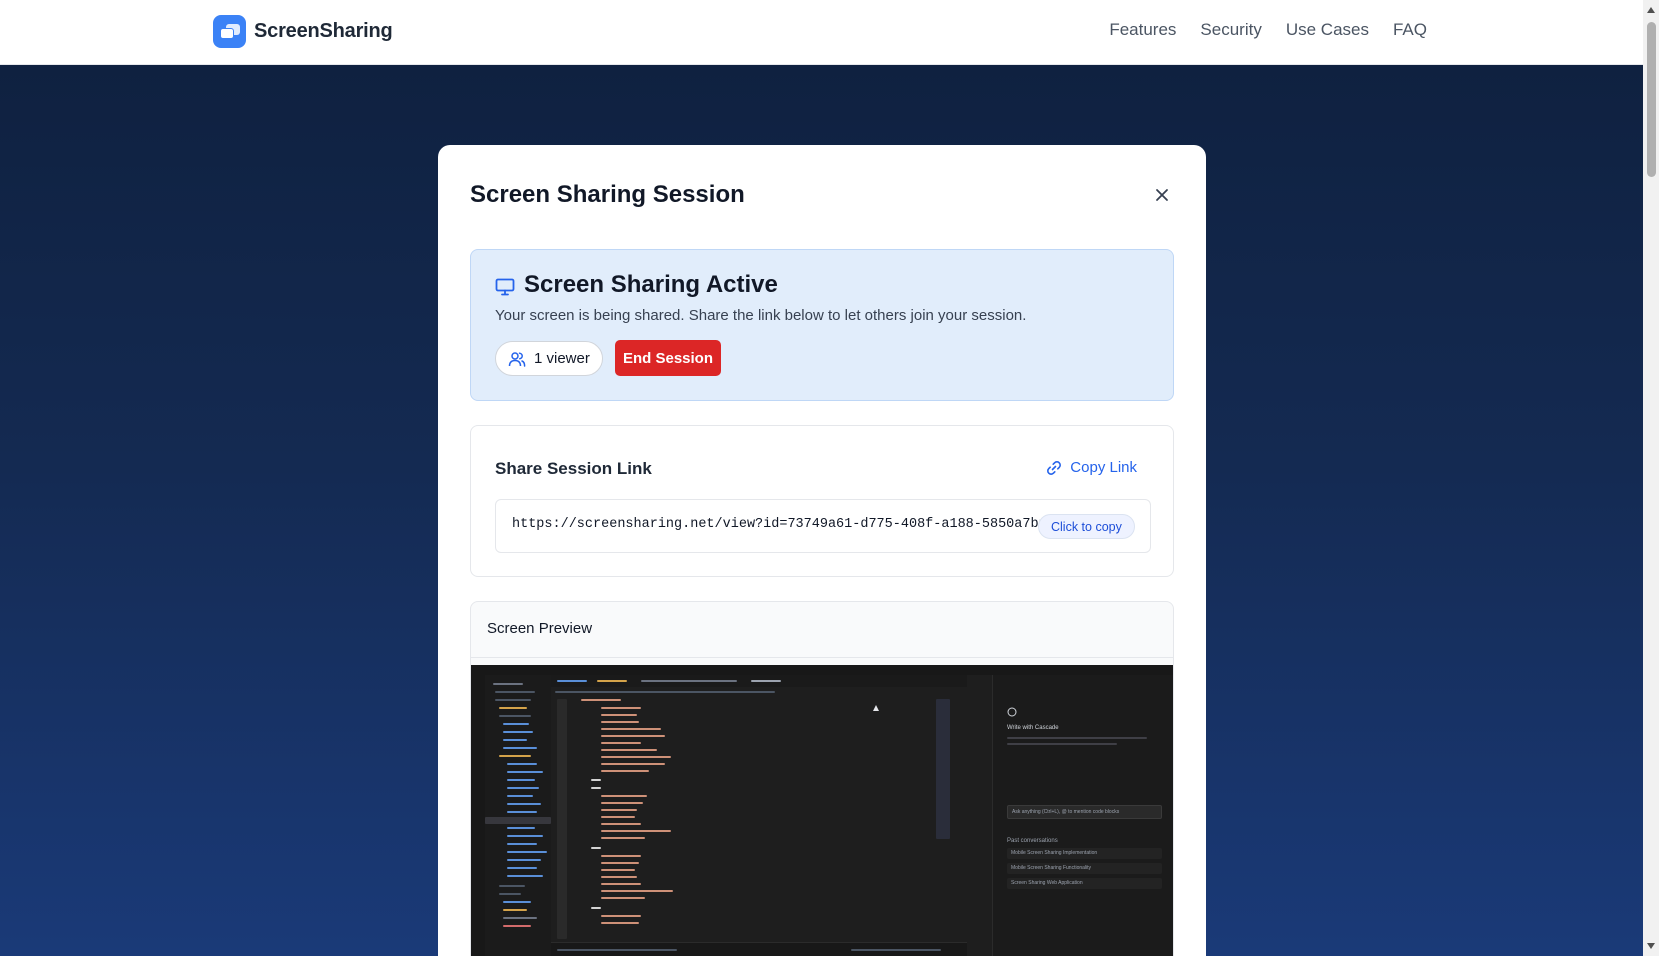 This screenshot has width=1659, height=956. Describe the element at coordinates (573, 468) in the screenshot. I see `share-link-title: Share Session Link` at that location.